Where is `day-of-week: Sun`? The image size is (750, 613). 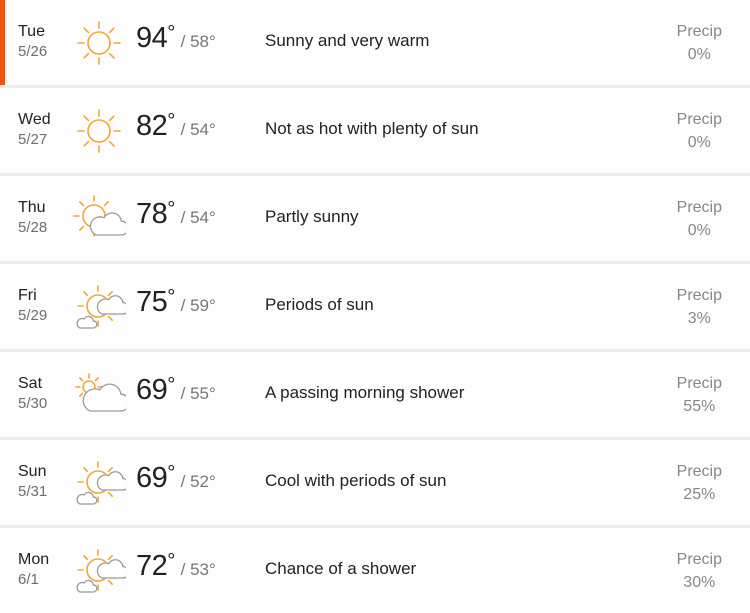
day-of-week: Sun is located at coordinates (32, 471).